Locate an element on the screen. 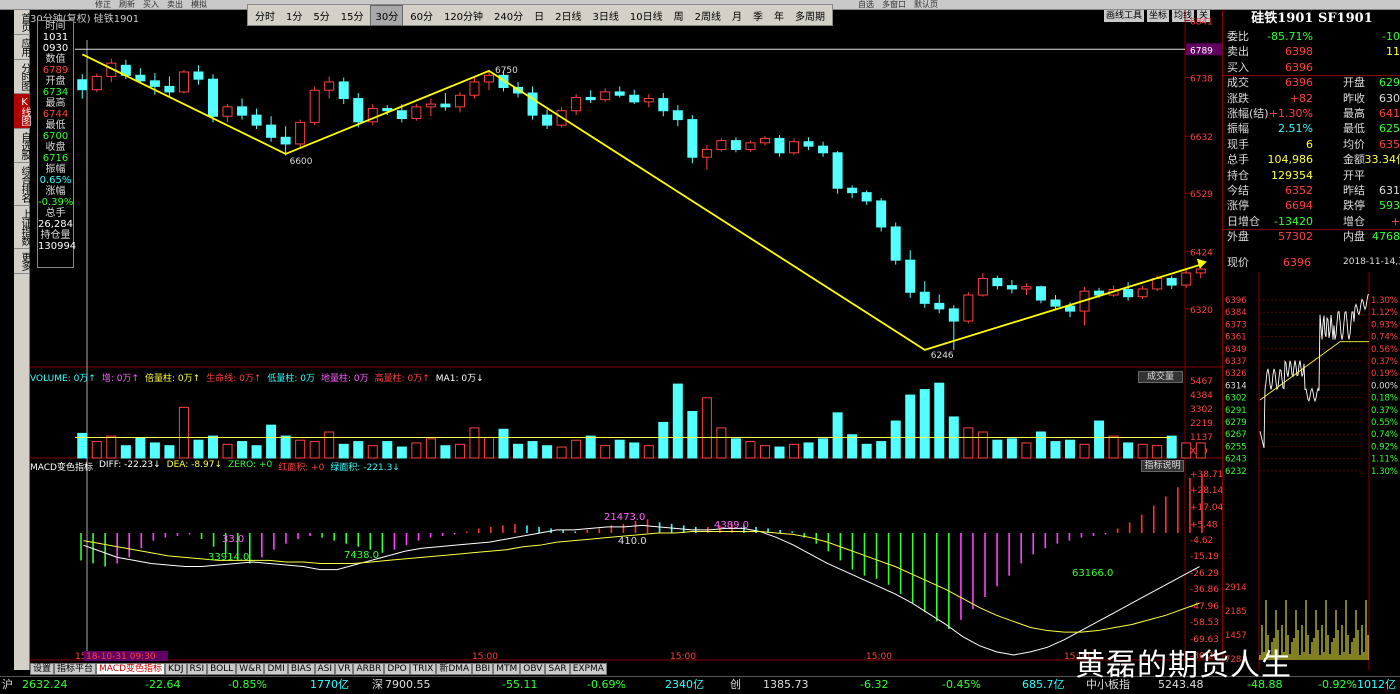 This screenshot has height=694, width=1400. indicator-tab: EXPMA is located at coordinates (588, 669).